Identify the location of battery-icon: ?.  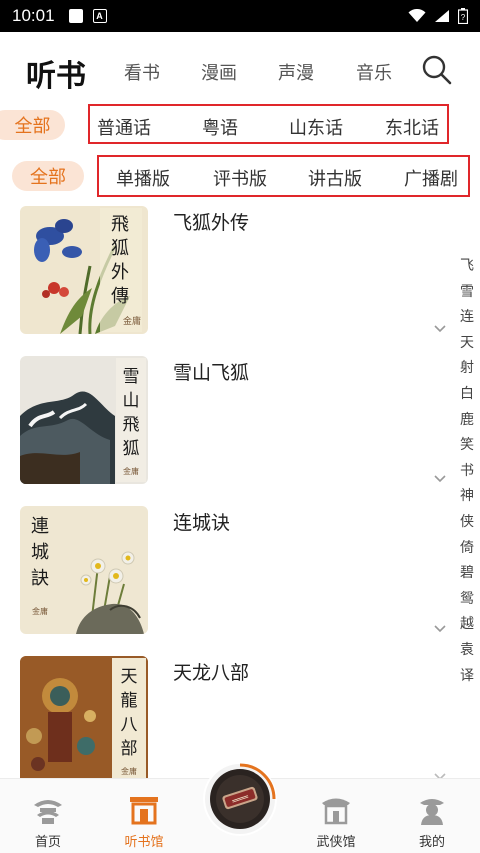
(463, 16).